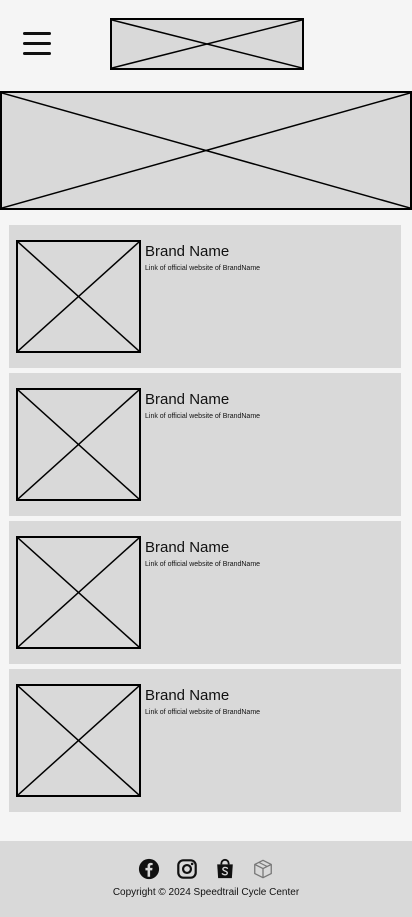 This screenshot has height=917, width=412. I want to click on shopee-icon, so click(225, 869).